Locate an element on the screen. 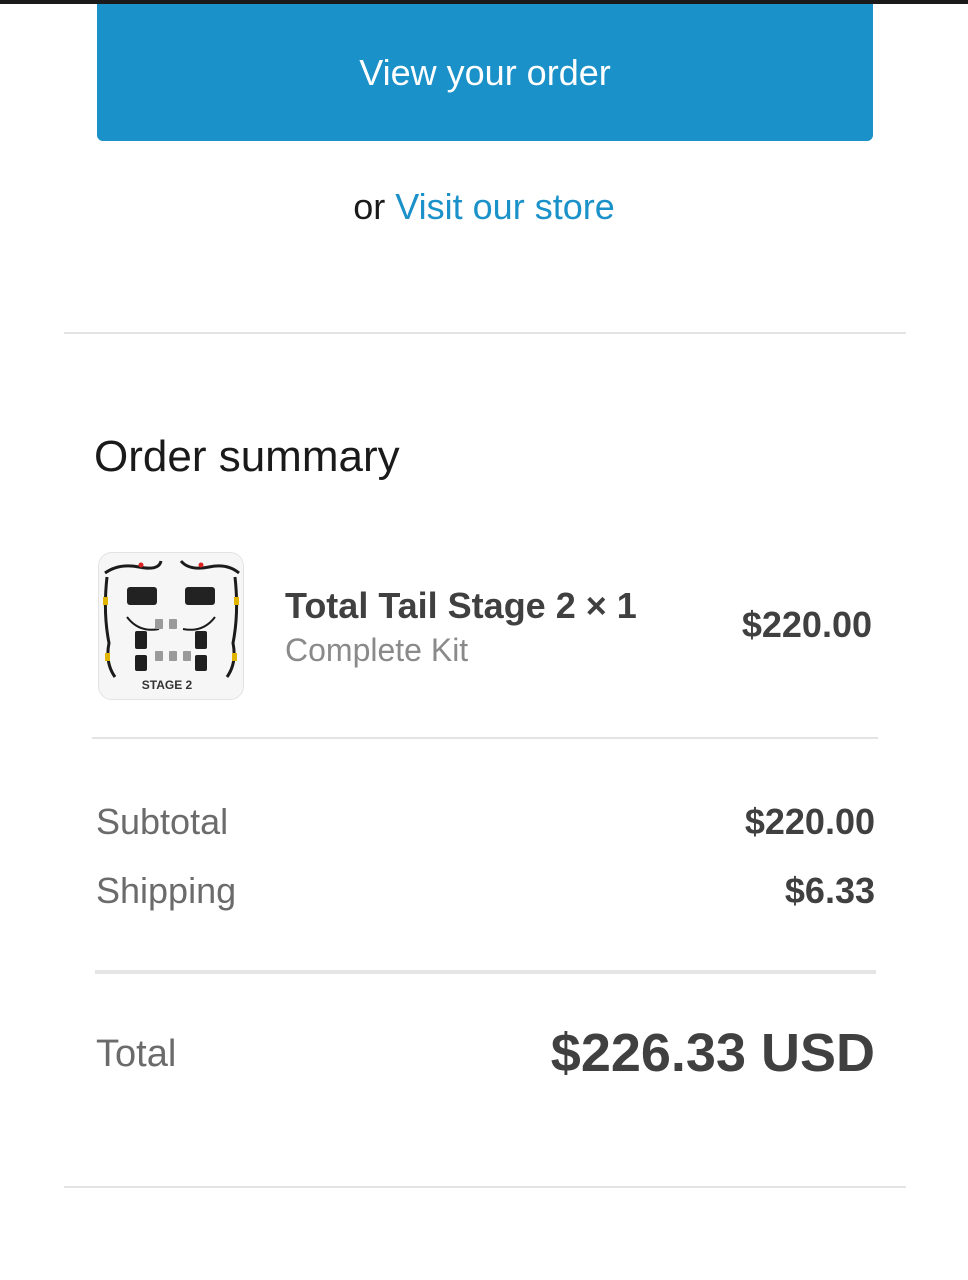 This screenshot has width=968, height=1280. product-thumbnail: STAGE 2 is located at coordinates (171, 626).